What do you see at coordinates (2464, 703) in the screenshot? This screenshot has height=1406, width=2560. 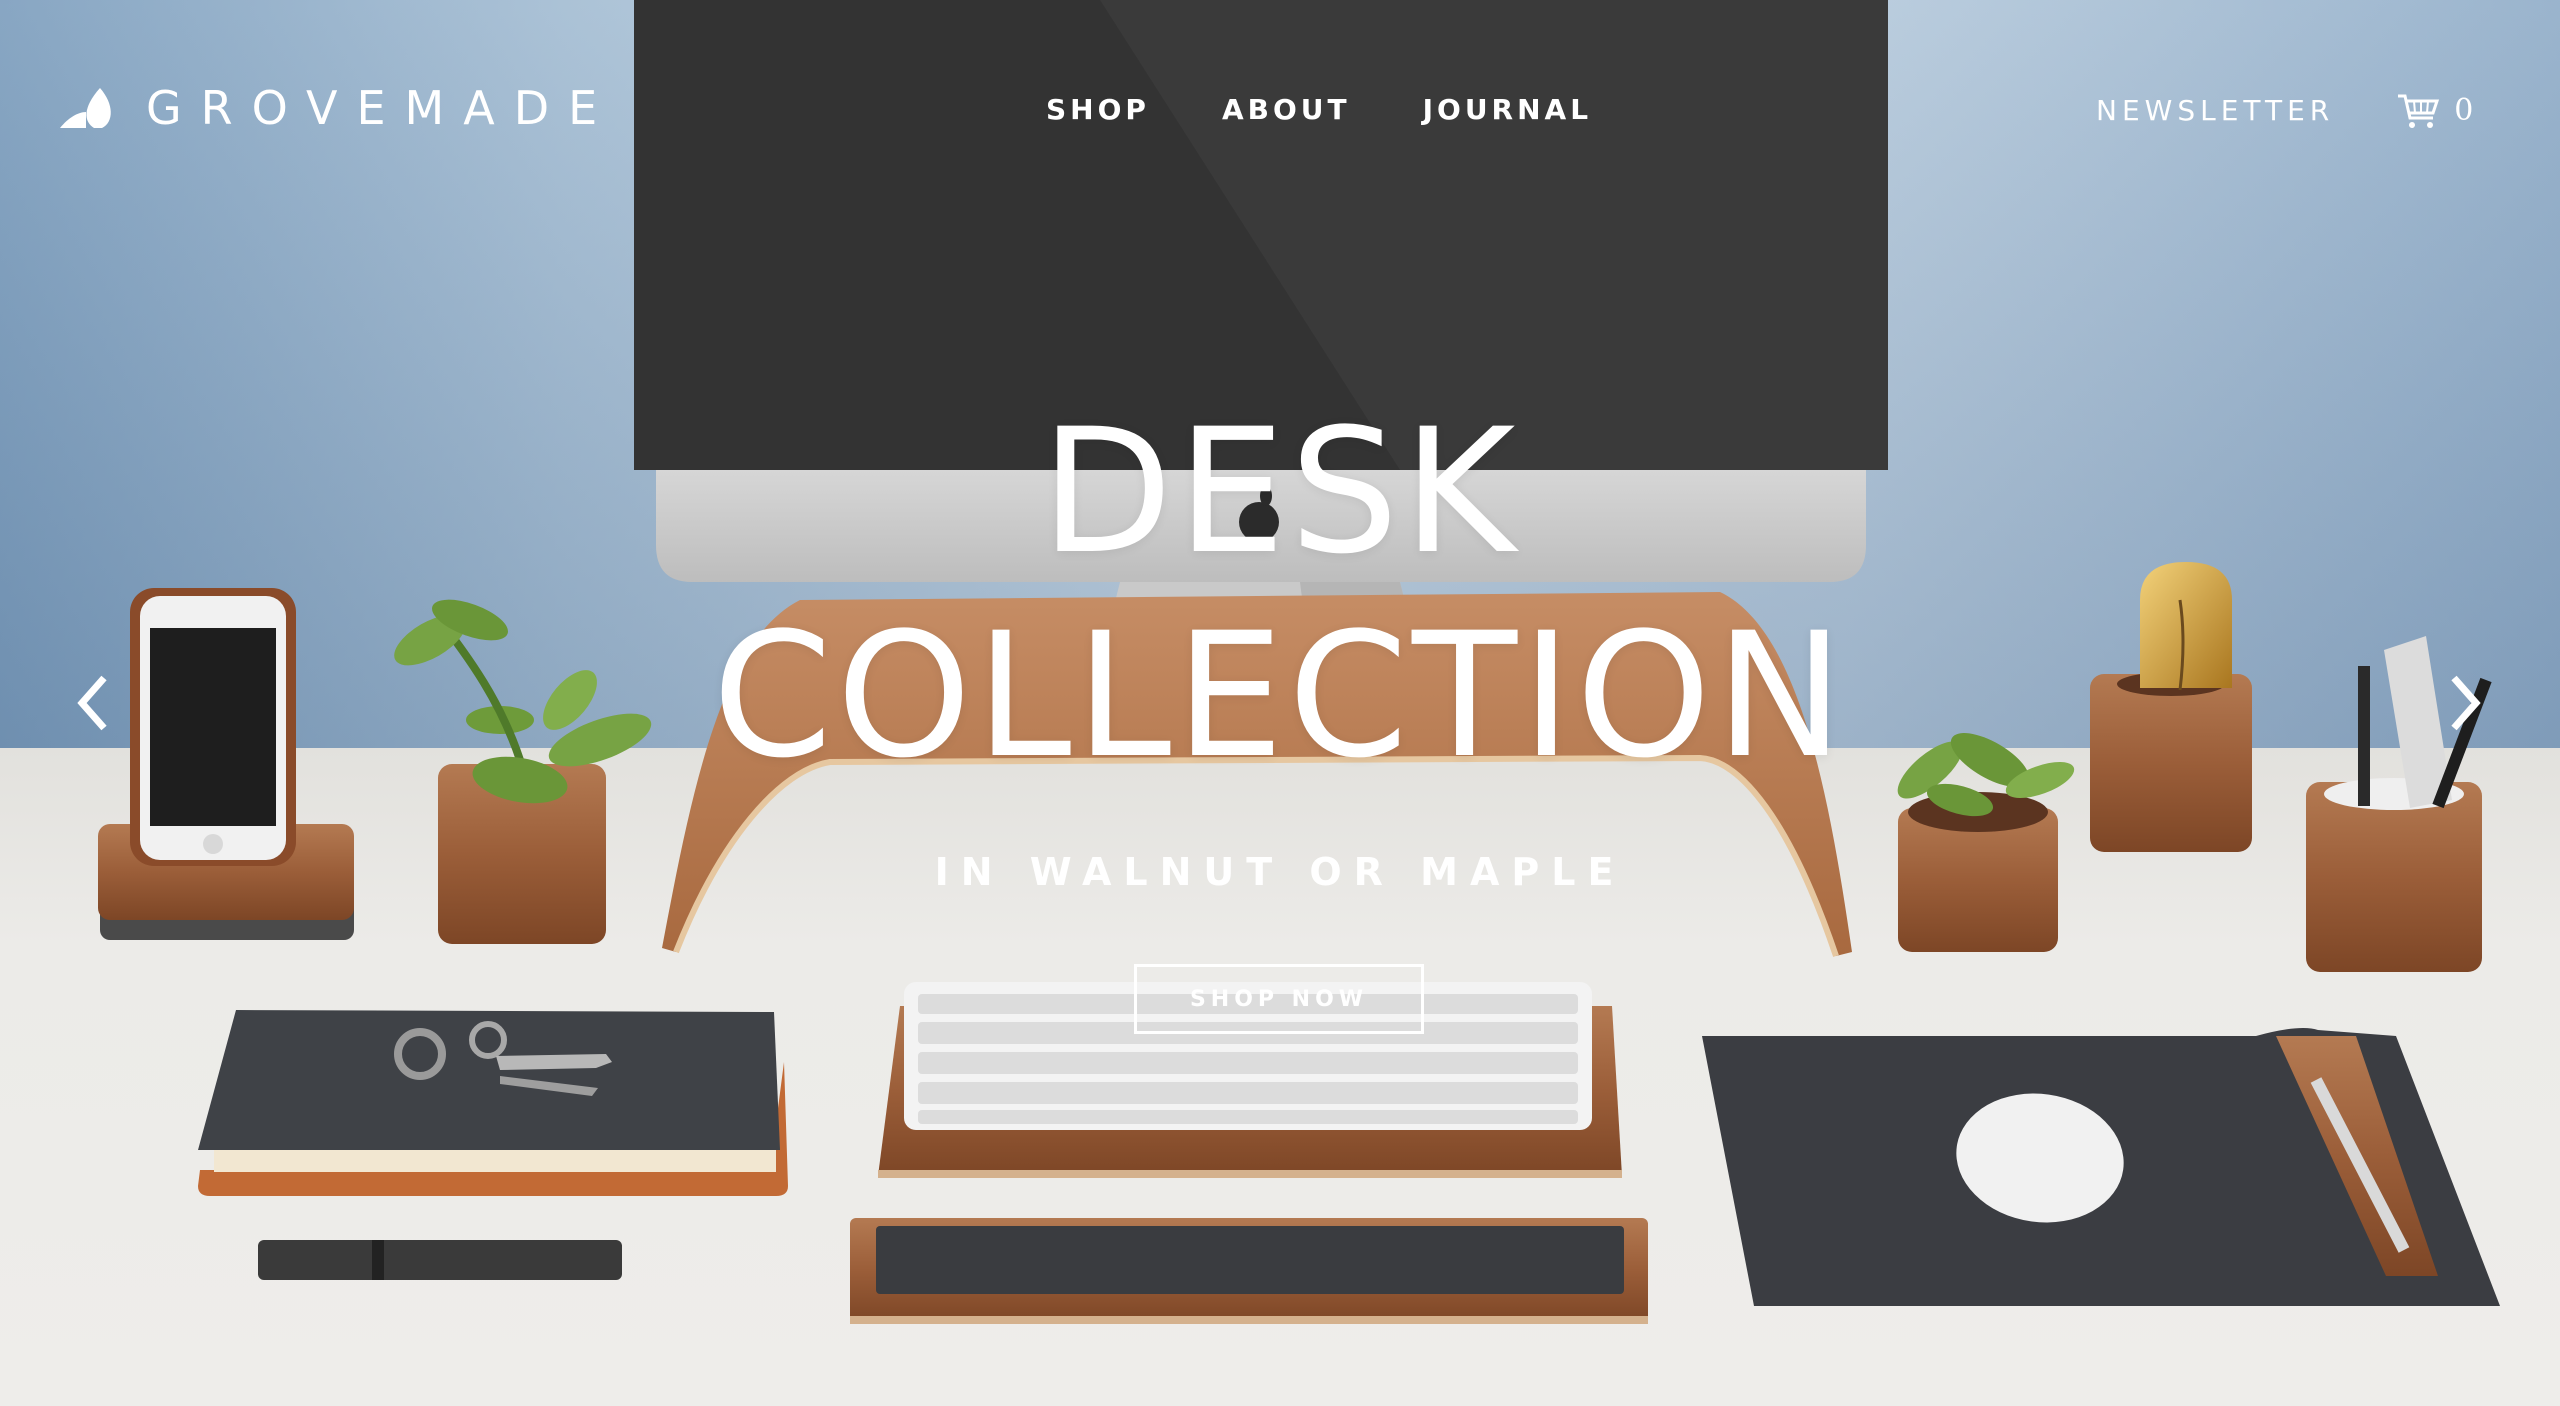 I see `chevron-right-icon` at bounding box center [2464, 703].